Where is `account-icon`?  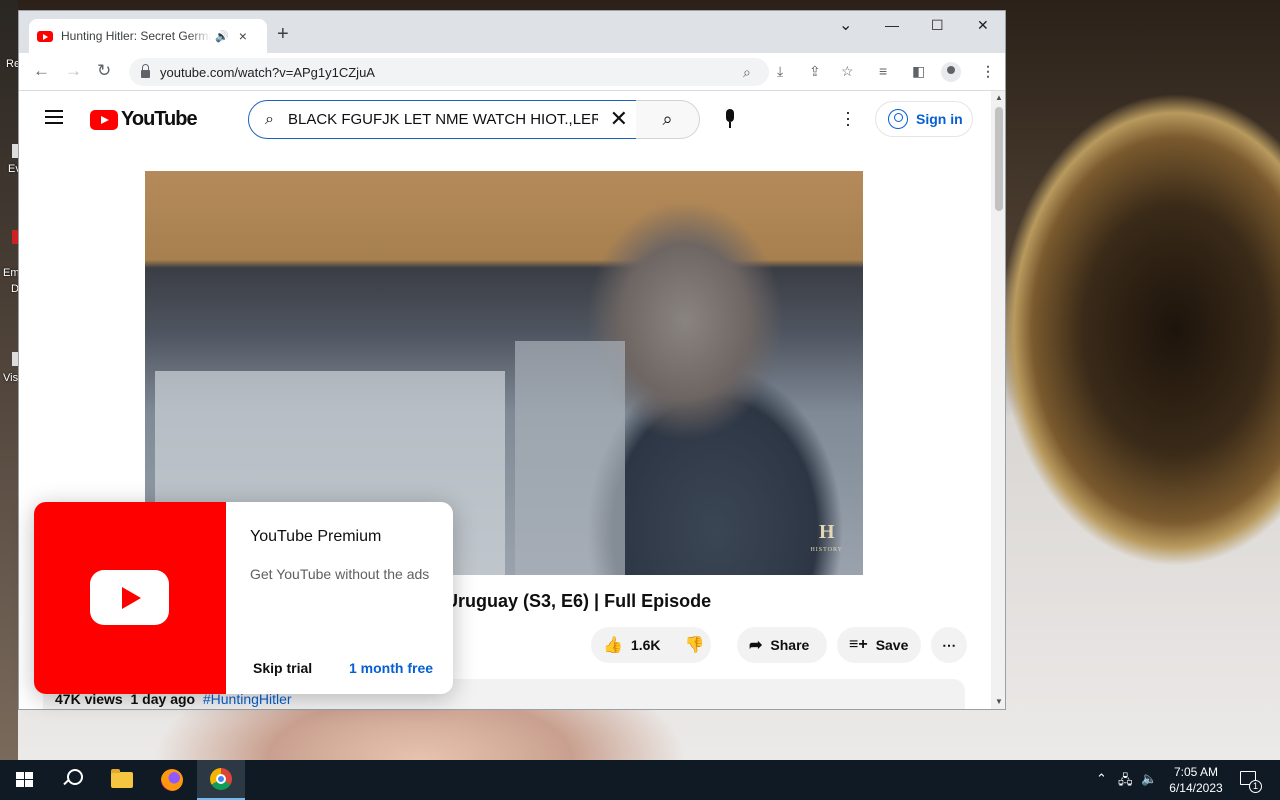 account-icon is located at coordinates (898, 119).